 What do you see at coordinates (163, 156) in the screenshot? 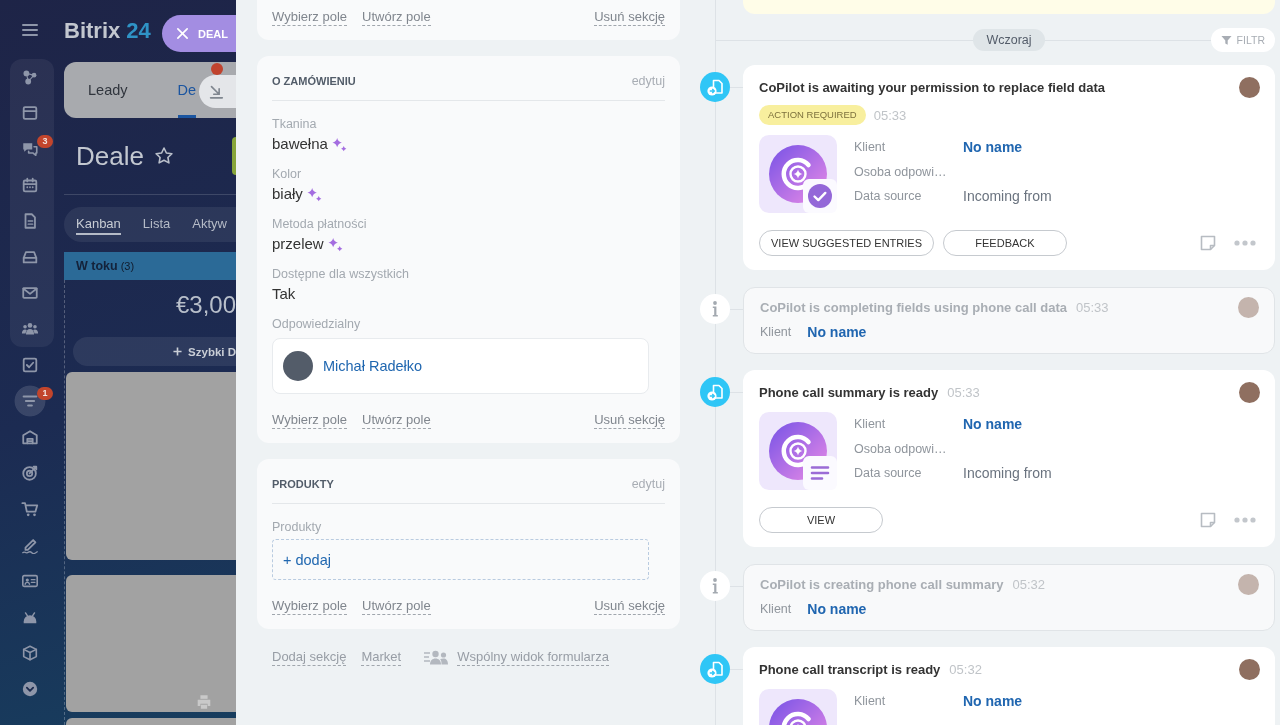
I see `star-icon` at bounding box center [163, 156].